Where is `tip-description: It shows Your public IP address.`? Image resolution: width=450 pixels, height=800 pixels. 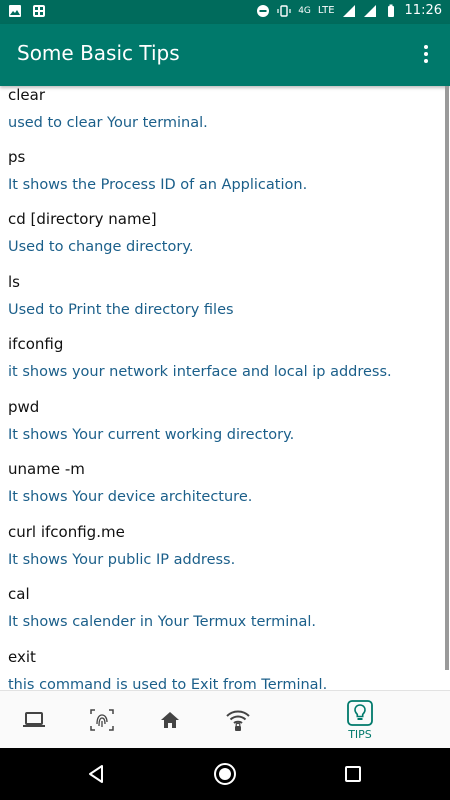
tip-description: It shows Your public IP address. is located at coordinates (122, 560).